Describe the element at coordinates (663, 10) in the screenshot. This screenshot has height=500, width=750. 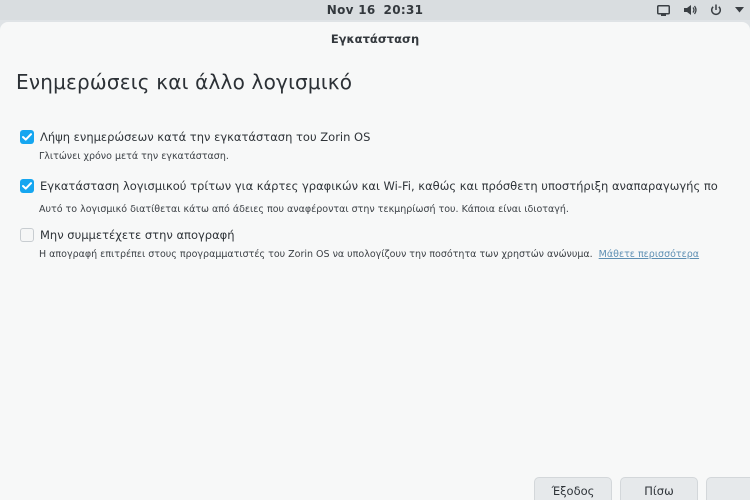
I see `display-icon` at that location.